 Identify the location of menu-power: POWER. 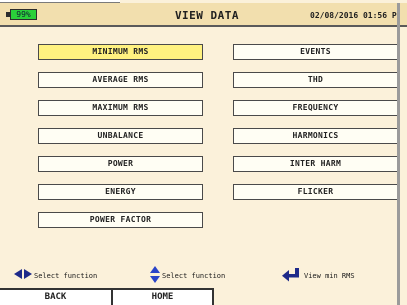
(120, 164).